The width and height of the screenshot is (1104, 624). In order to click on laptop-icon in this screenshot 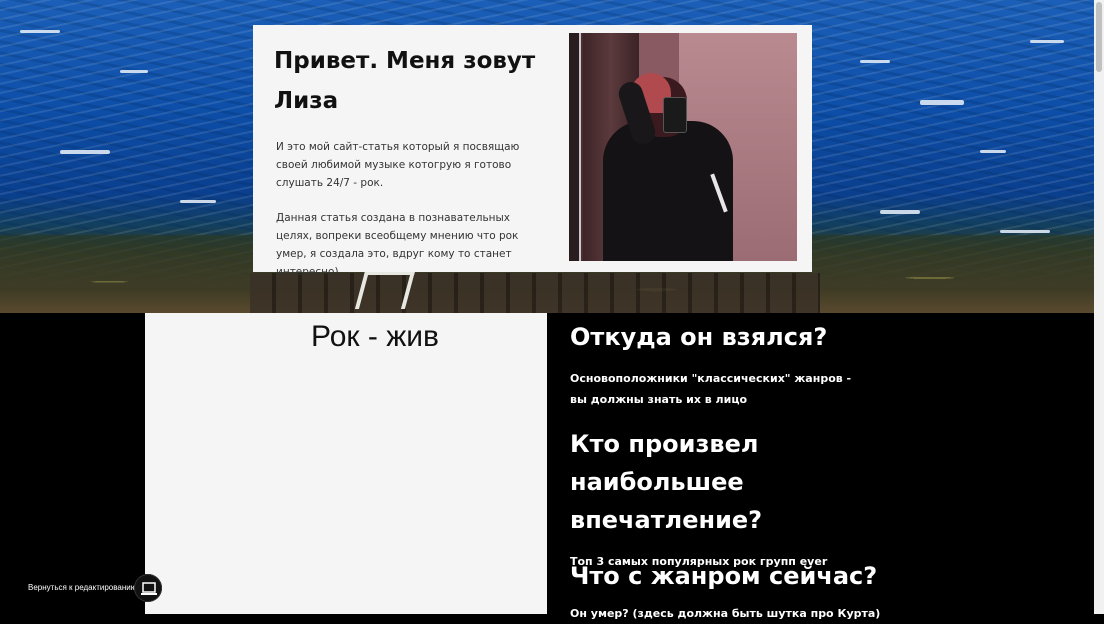, I will do `click(149, 588)`.